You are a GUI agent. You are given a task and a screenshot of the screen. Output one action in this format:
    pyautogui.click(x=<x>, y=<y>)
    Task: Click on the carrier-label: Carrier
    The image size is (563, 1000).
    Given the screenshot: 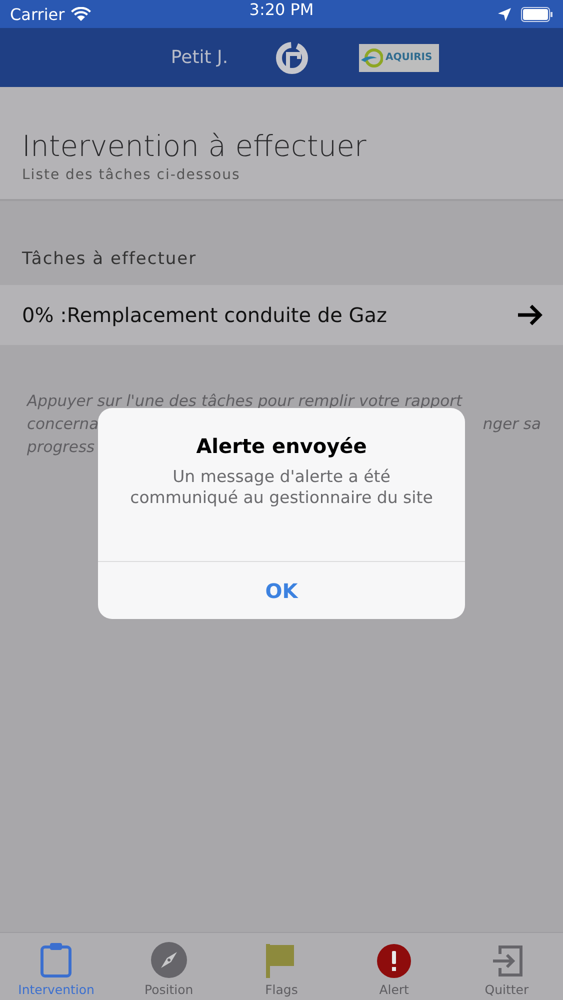 What is the action you would take?
    pyautogui.click(x=37, y=14)
    